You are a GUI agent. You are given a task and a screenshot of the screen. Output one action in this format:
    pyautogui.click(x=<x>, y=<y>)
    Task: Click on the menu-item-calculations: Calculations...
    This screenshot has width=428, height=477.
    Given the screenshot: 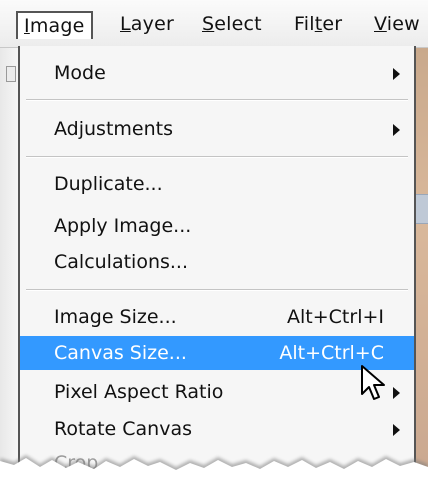 What is the action you would take?
    pyautogui.click(x=217, y=262)
    